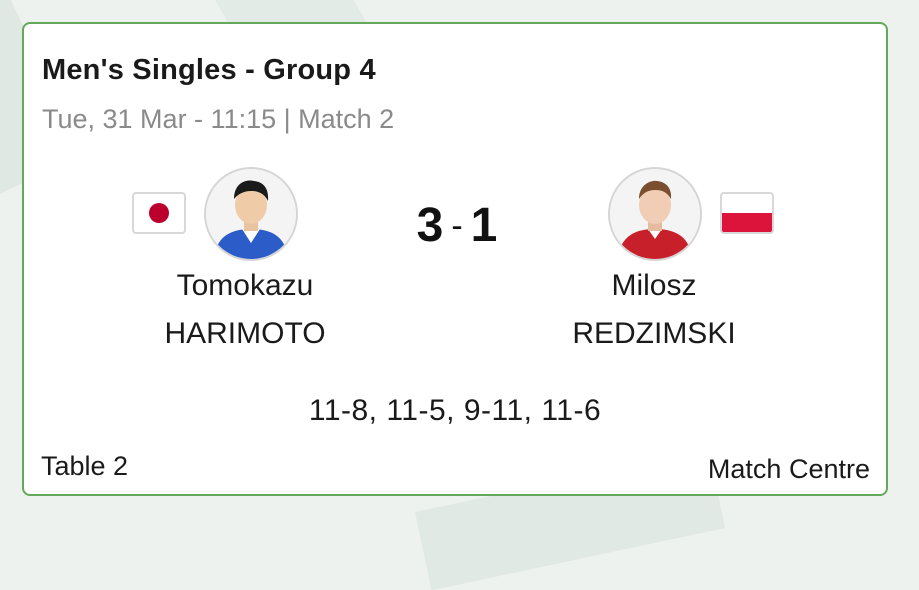 This screenshot has height=590, width=919. What do you see at coordinates (655, 214) in the screenshot?
I see `player-photo-right` at bounding box center [655, 214].